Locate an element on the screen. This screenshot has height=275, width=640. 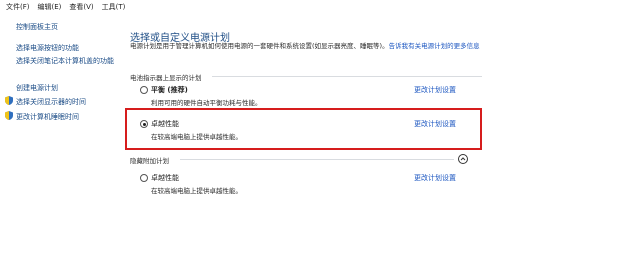
plan-description-balanced: 利用可用的硬件自动平衡功耗与性能。 is located at coordinates (206, 103).